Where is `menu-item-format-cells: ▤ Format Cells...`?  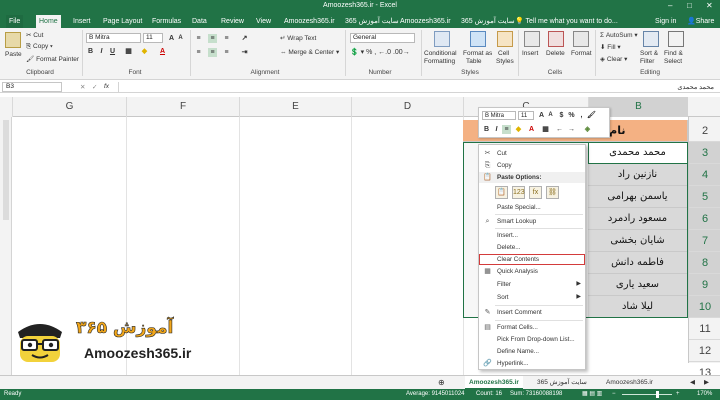
menu-item-format-cells: ▤ Format Cells... is located at coordinates (532, 327).